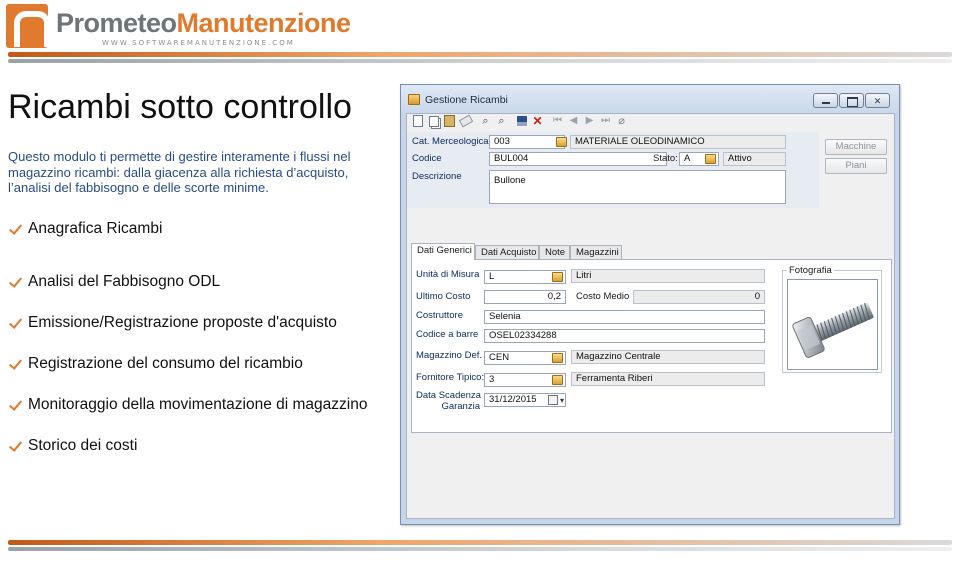 The image size is (960, 562). What do you see at coordinates (668, 276) in the screenshot?
I see `unit-description-field: Litri` at bounding box center [668, 276].